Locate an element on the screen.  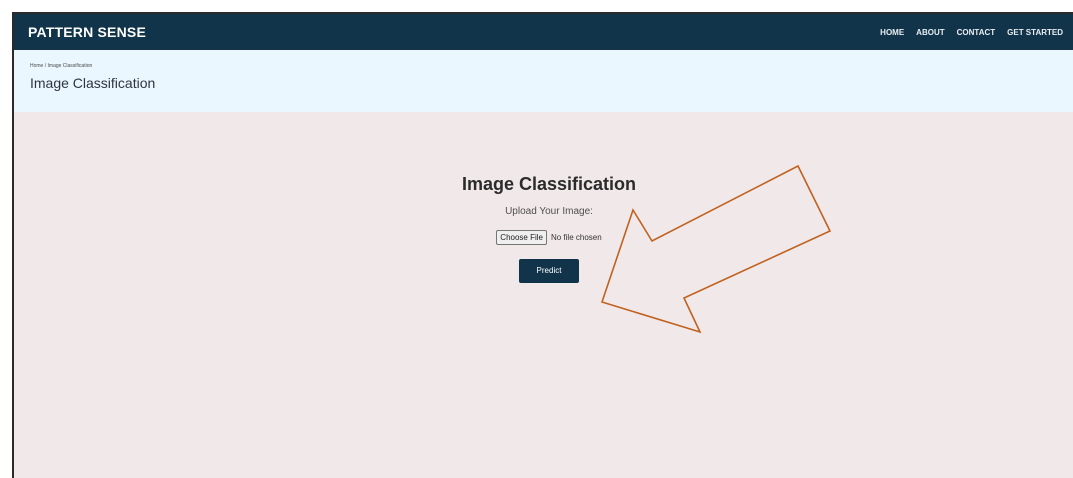
file-status-text: No file chosen is located at coordinates (576, 237).